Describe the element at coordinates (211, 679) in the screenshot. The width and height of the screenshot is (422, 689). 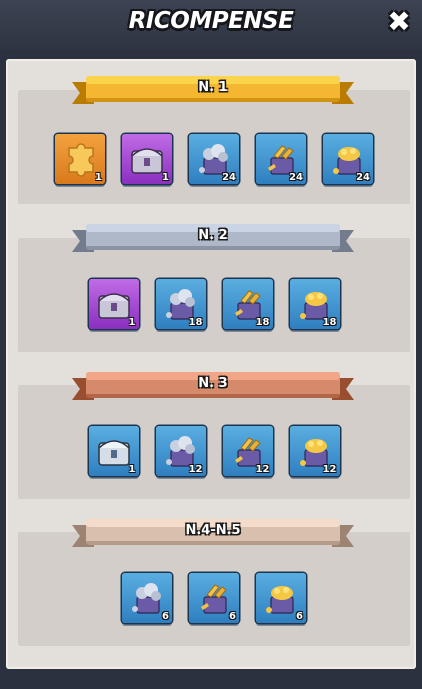
I see `footer-bar` at that location.